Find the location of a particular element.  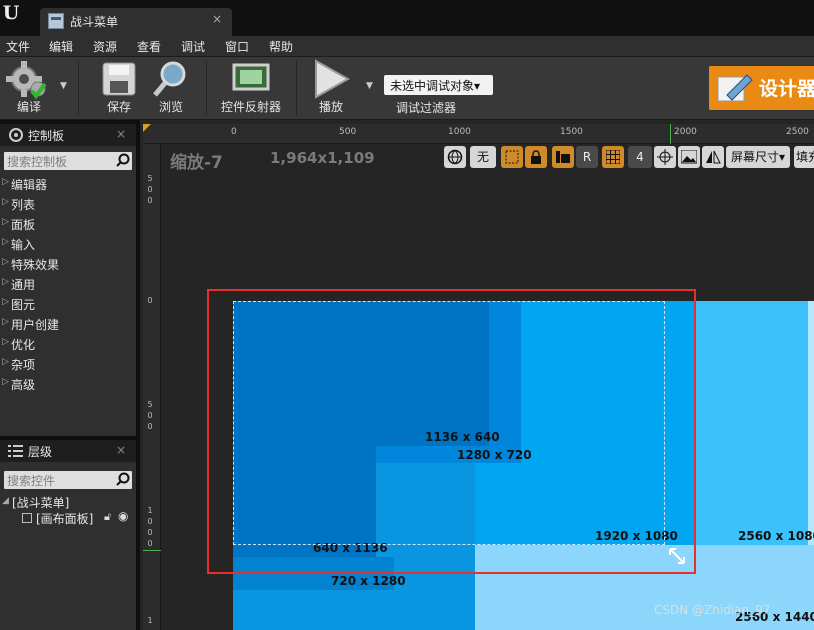

palette-category-input: ▷ 输入 is located at coordinates (68, 244).